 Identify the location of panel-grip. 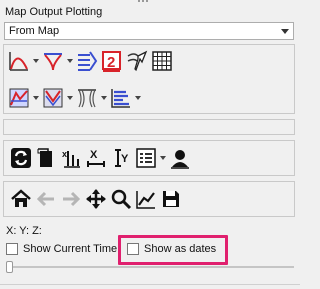
(150, 2).